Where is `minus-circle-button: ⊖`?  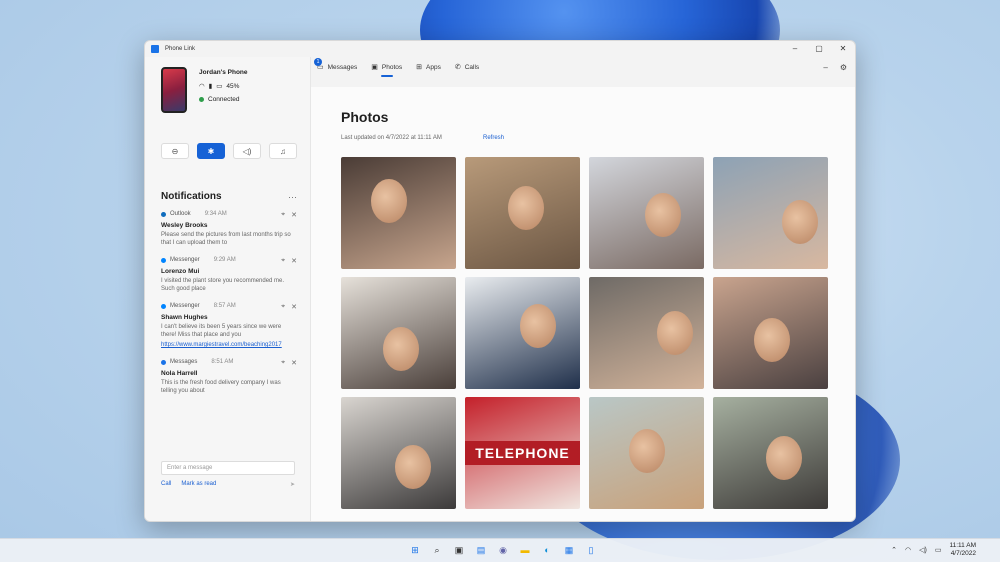 minus-circle-button: ⊖ is located at coordinates (175, 151).